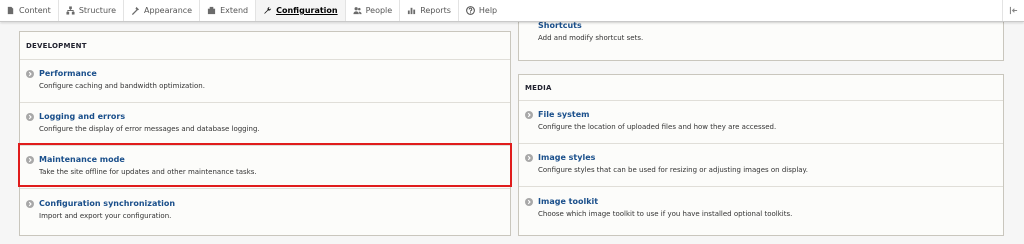 The height and width of the screenshot is (244, 1024). Describe the element at coordinates (82, 116) in the screenshot. I see `item-title: Logging and errors` at that location.